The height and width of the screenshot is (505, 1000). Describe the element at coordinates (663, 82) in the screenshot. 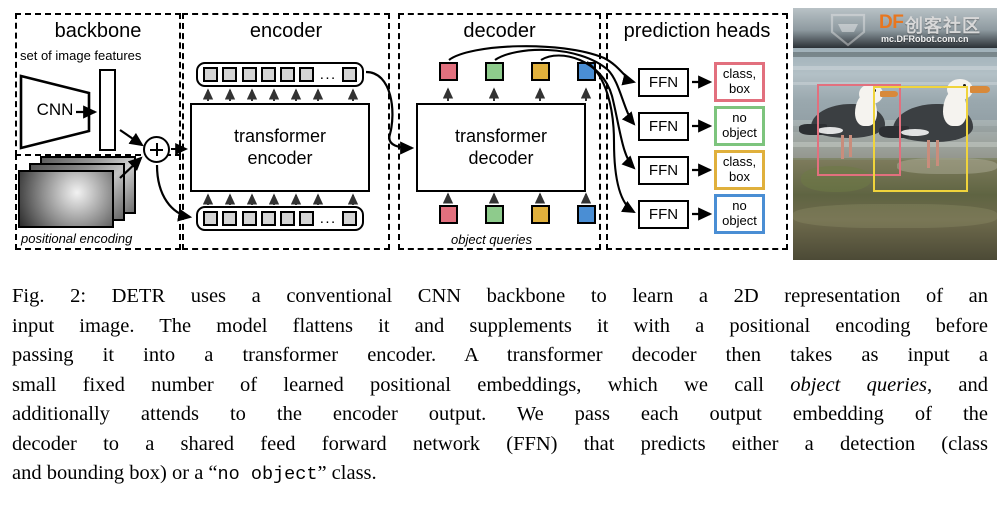

I see `ffn-box-1: FFN` at that location.